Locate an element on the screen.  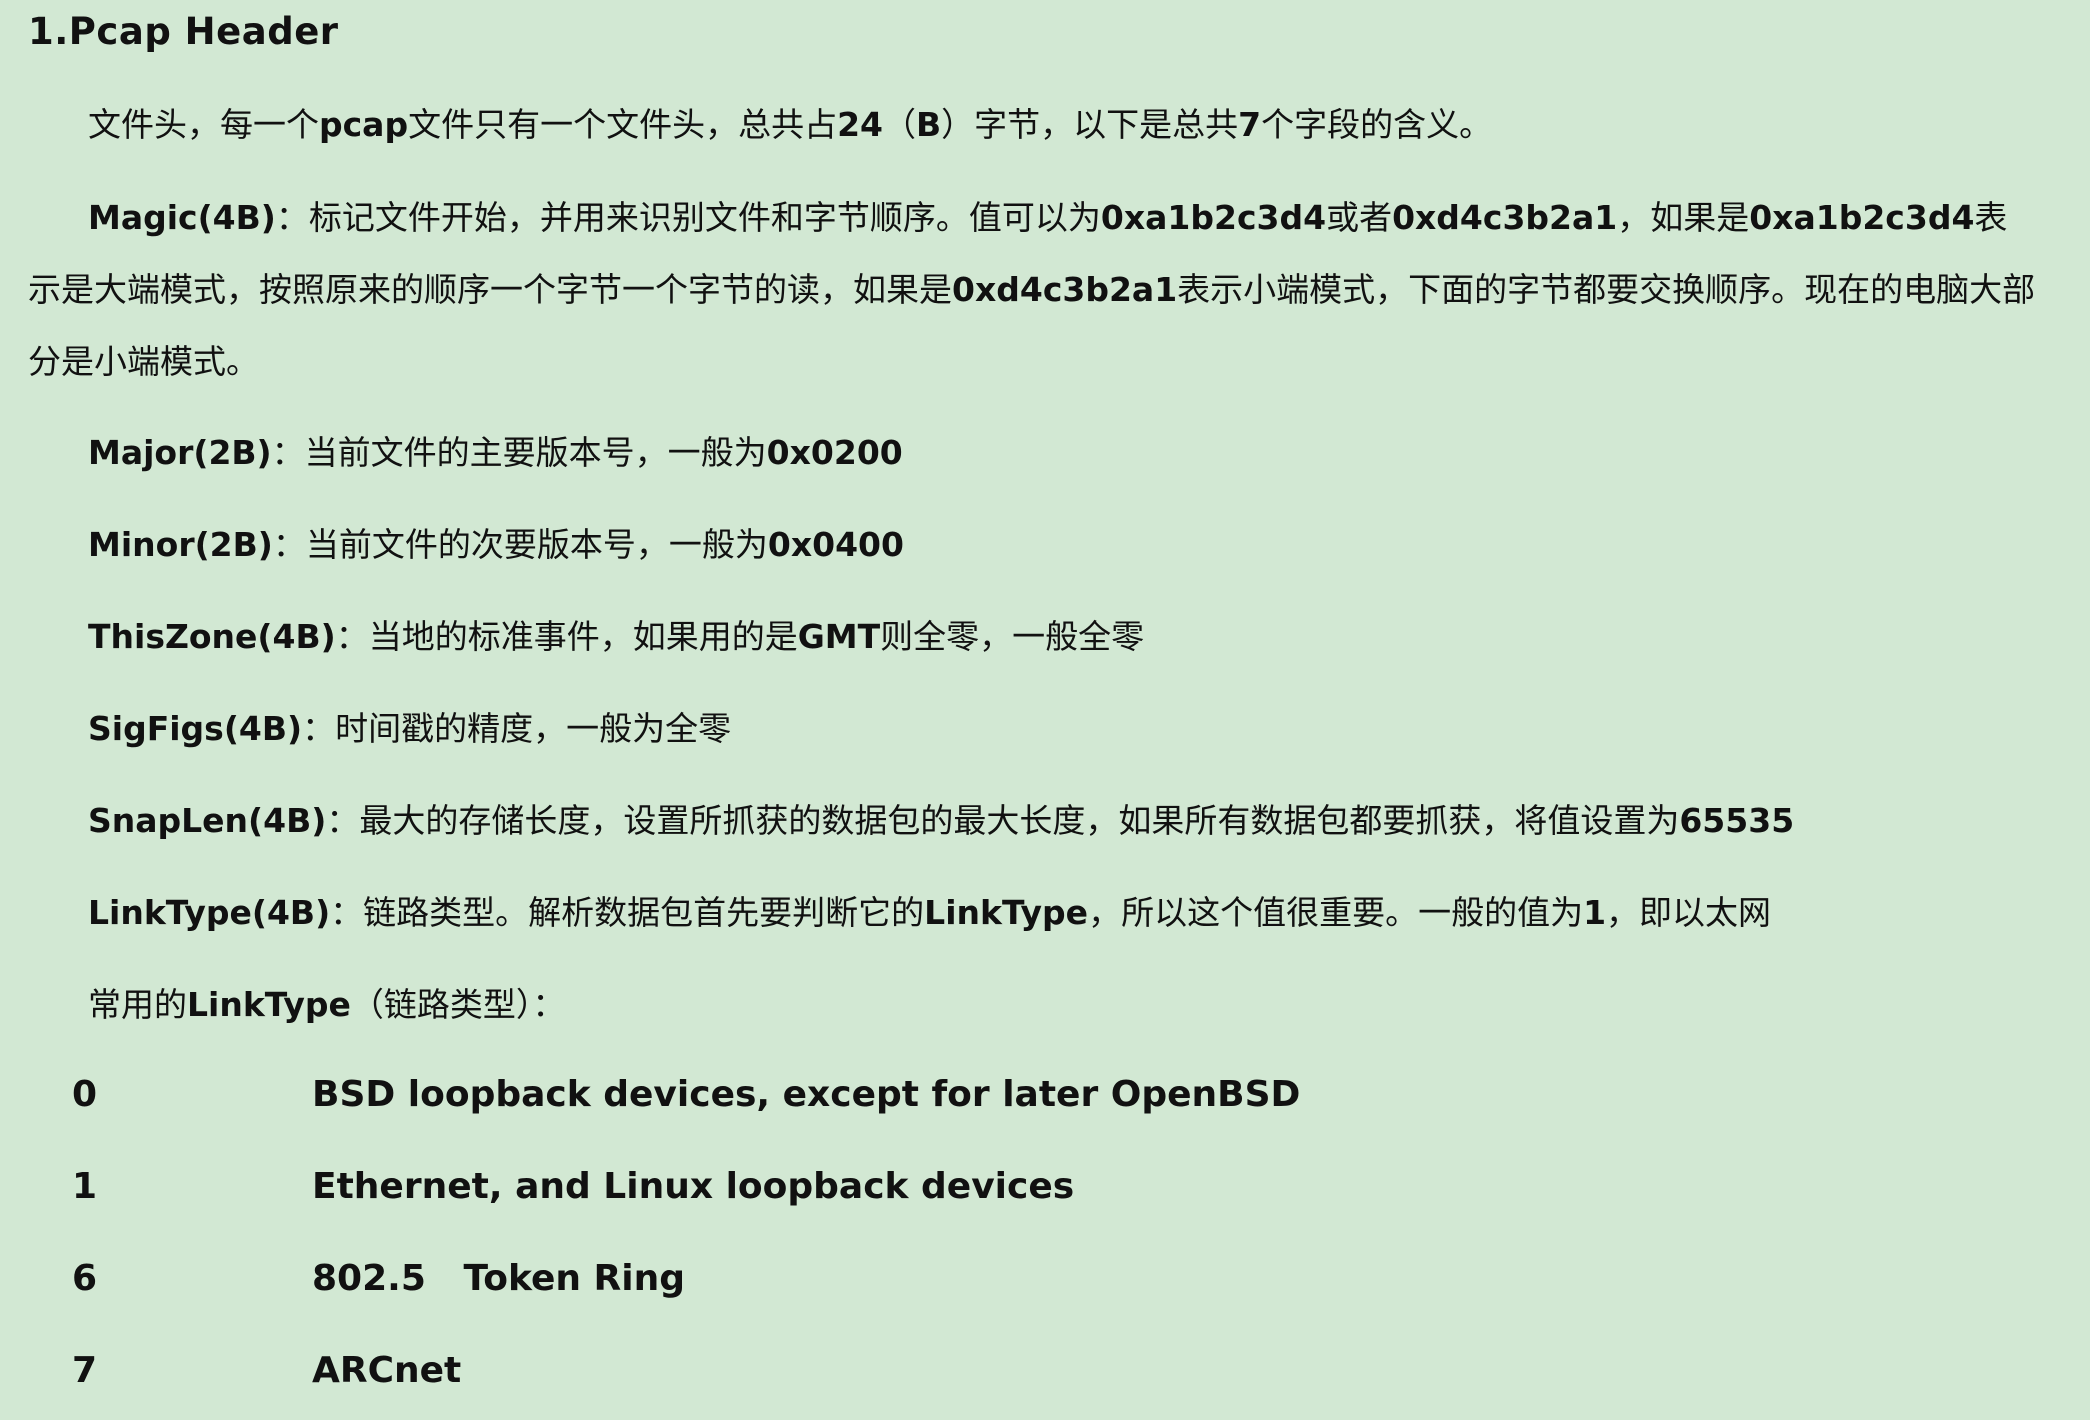
field-term-minor: Minor(2B) is located at coordinates (180, 544).